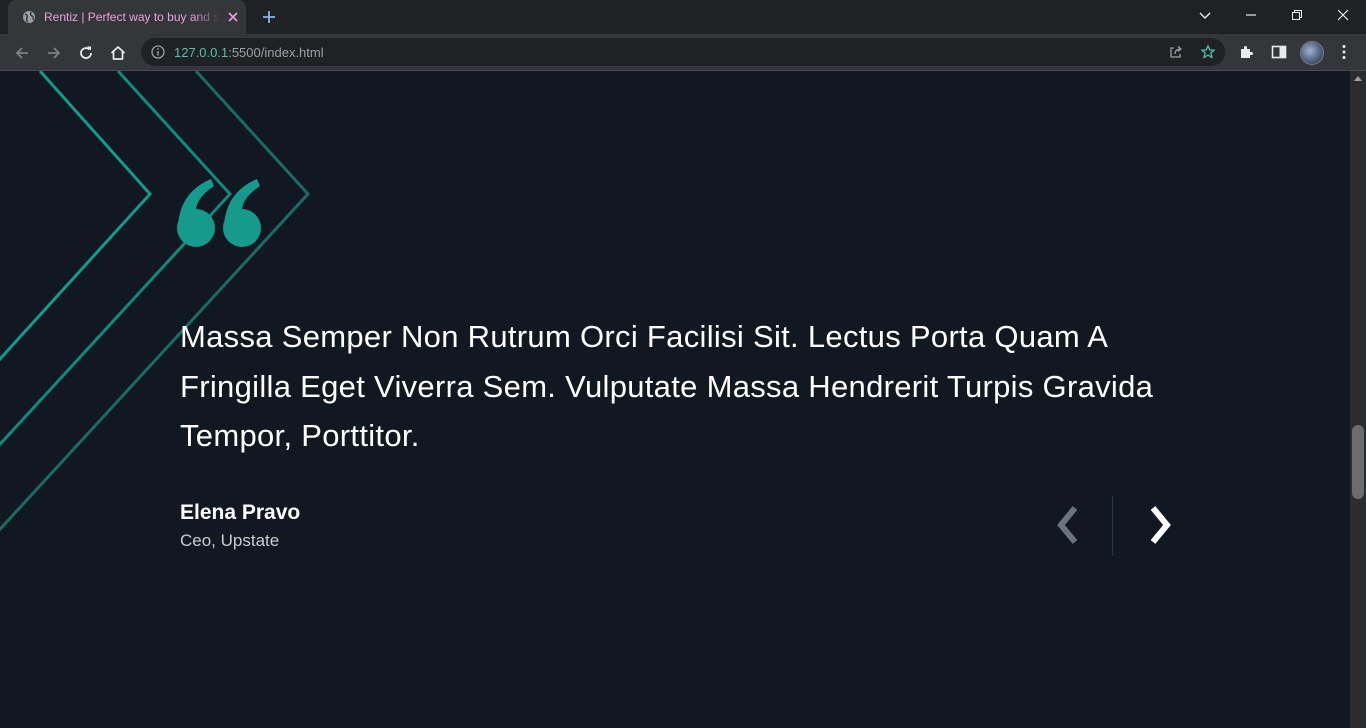 The width and height of the screenshot is (1366, 728). What do you see at coordinates (1112, 526) in the screenshot?
I see `arrow-divider` at bounding box center [1112, 526].